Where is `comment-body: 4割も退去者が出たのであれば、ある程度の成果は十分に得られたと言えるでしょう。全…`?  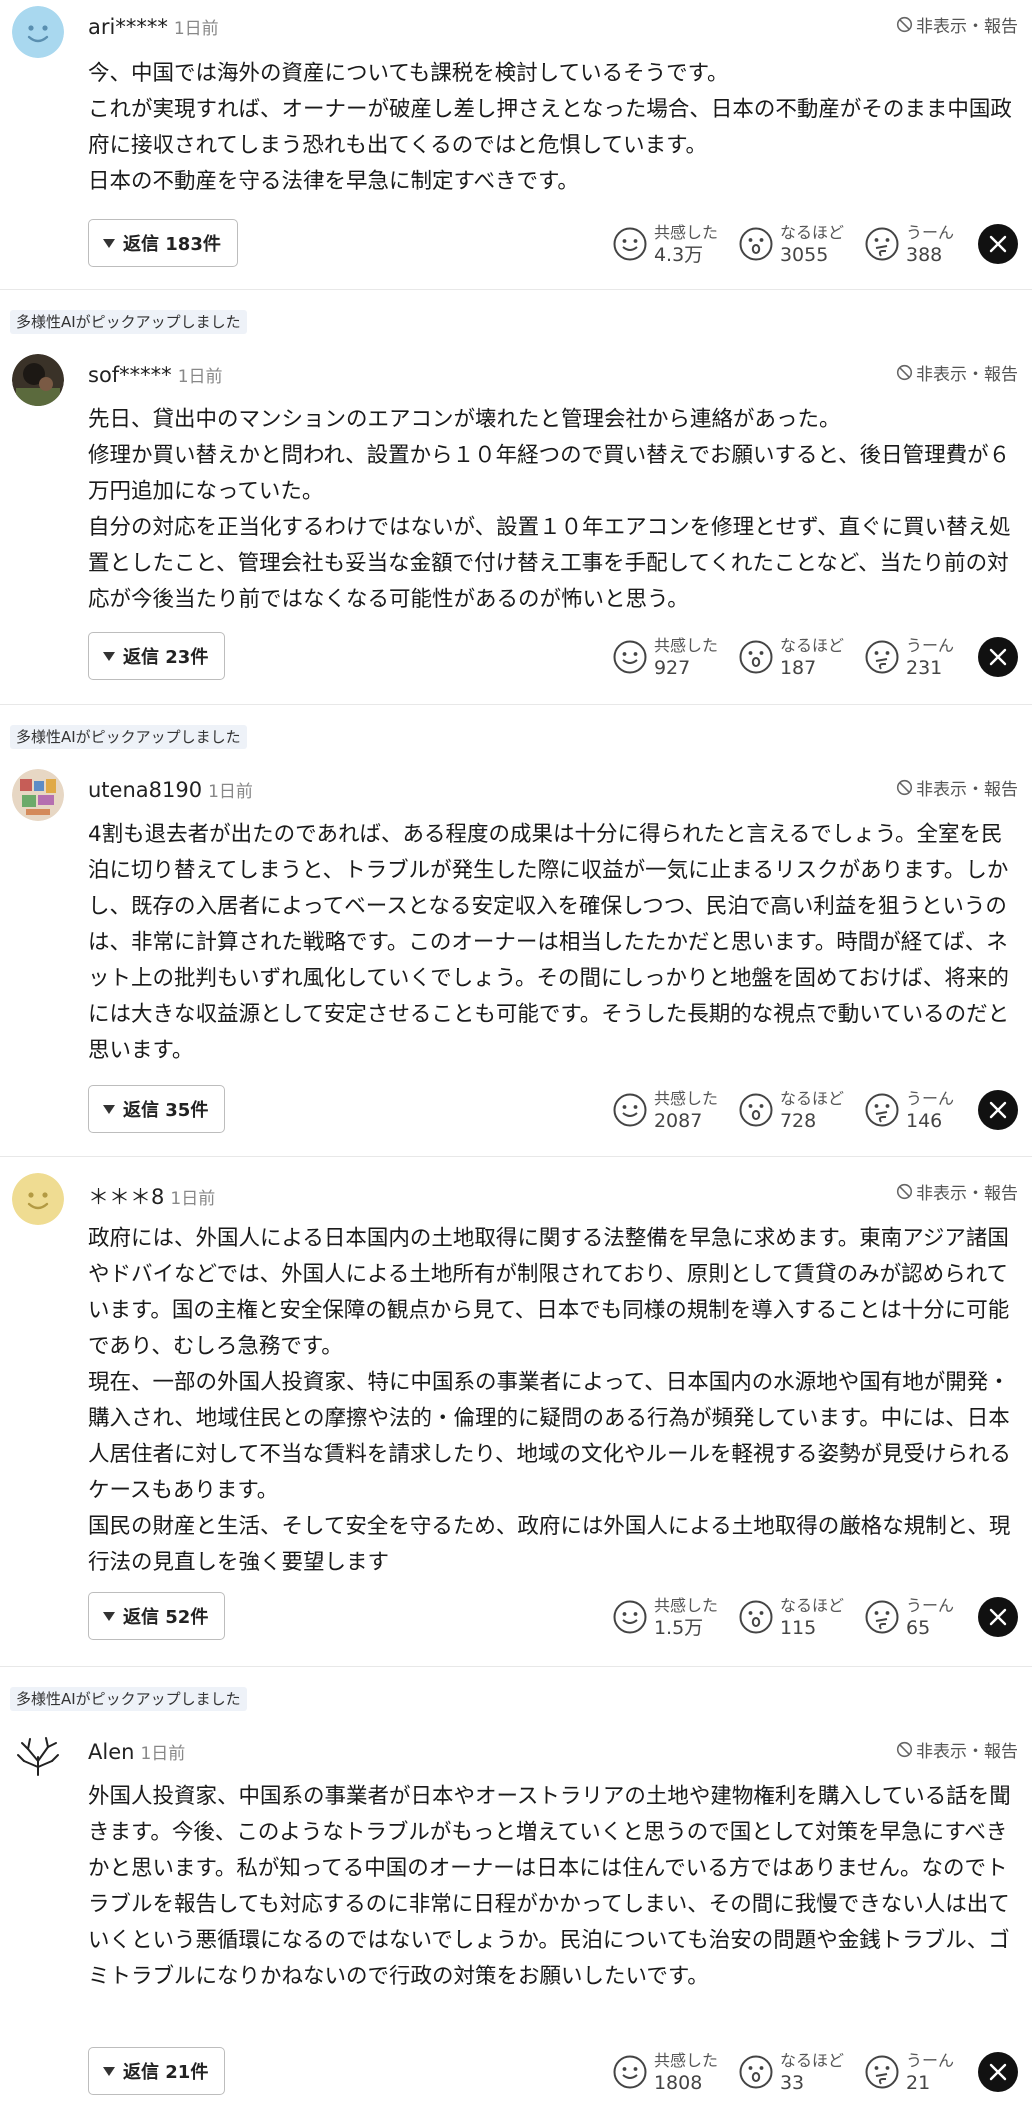
comment-body: 4割も退去者が出たのであれば、ある程度の成果は十分に得られたと言えるでしょう。全… is located at coordinates (549, 942).